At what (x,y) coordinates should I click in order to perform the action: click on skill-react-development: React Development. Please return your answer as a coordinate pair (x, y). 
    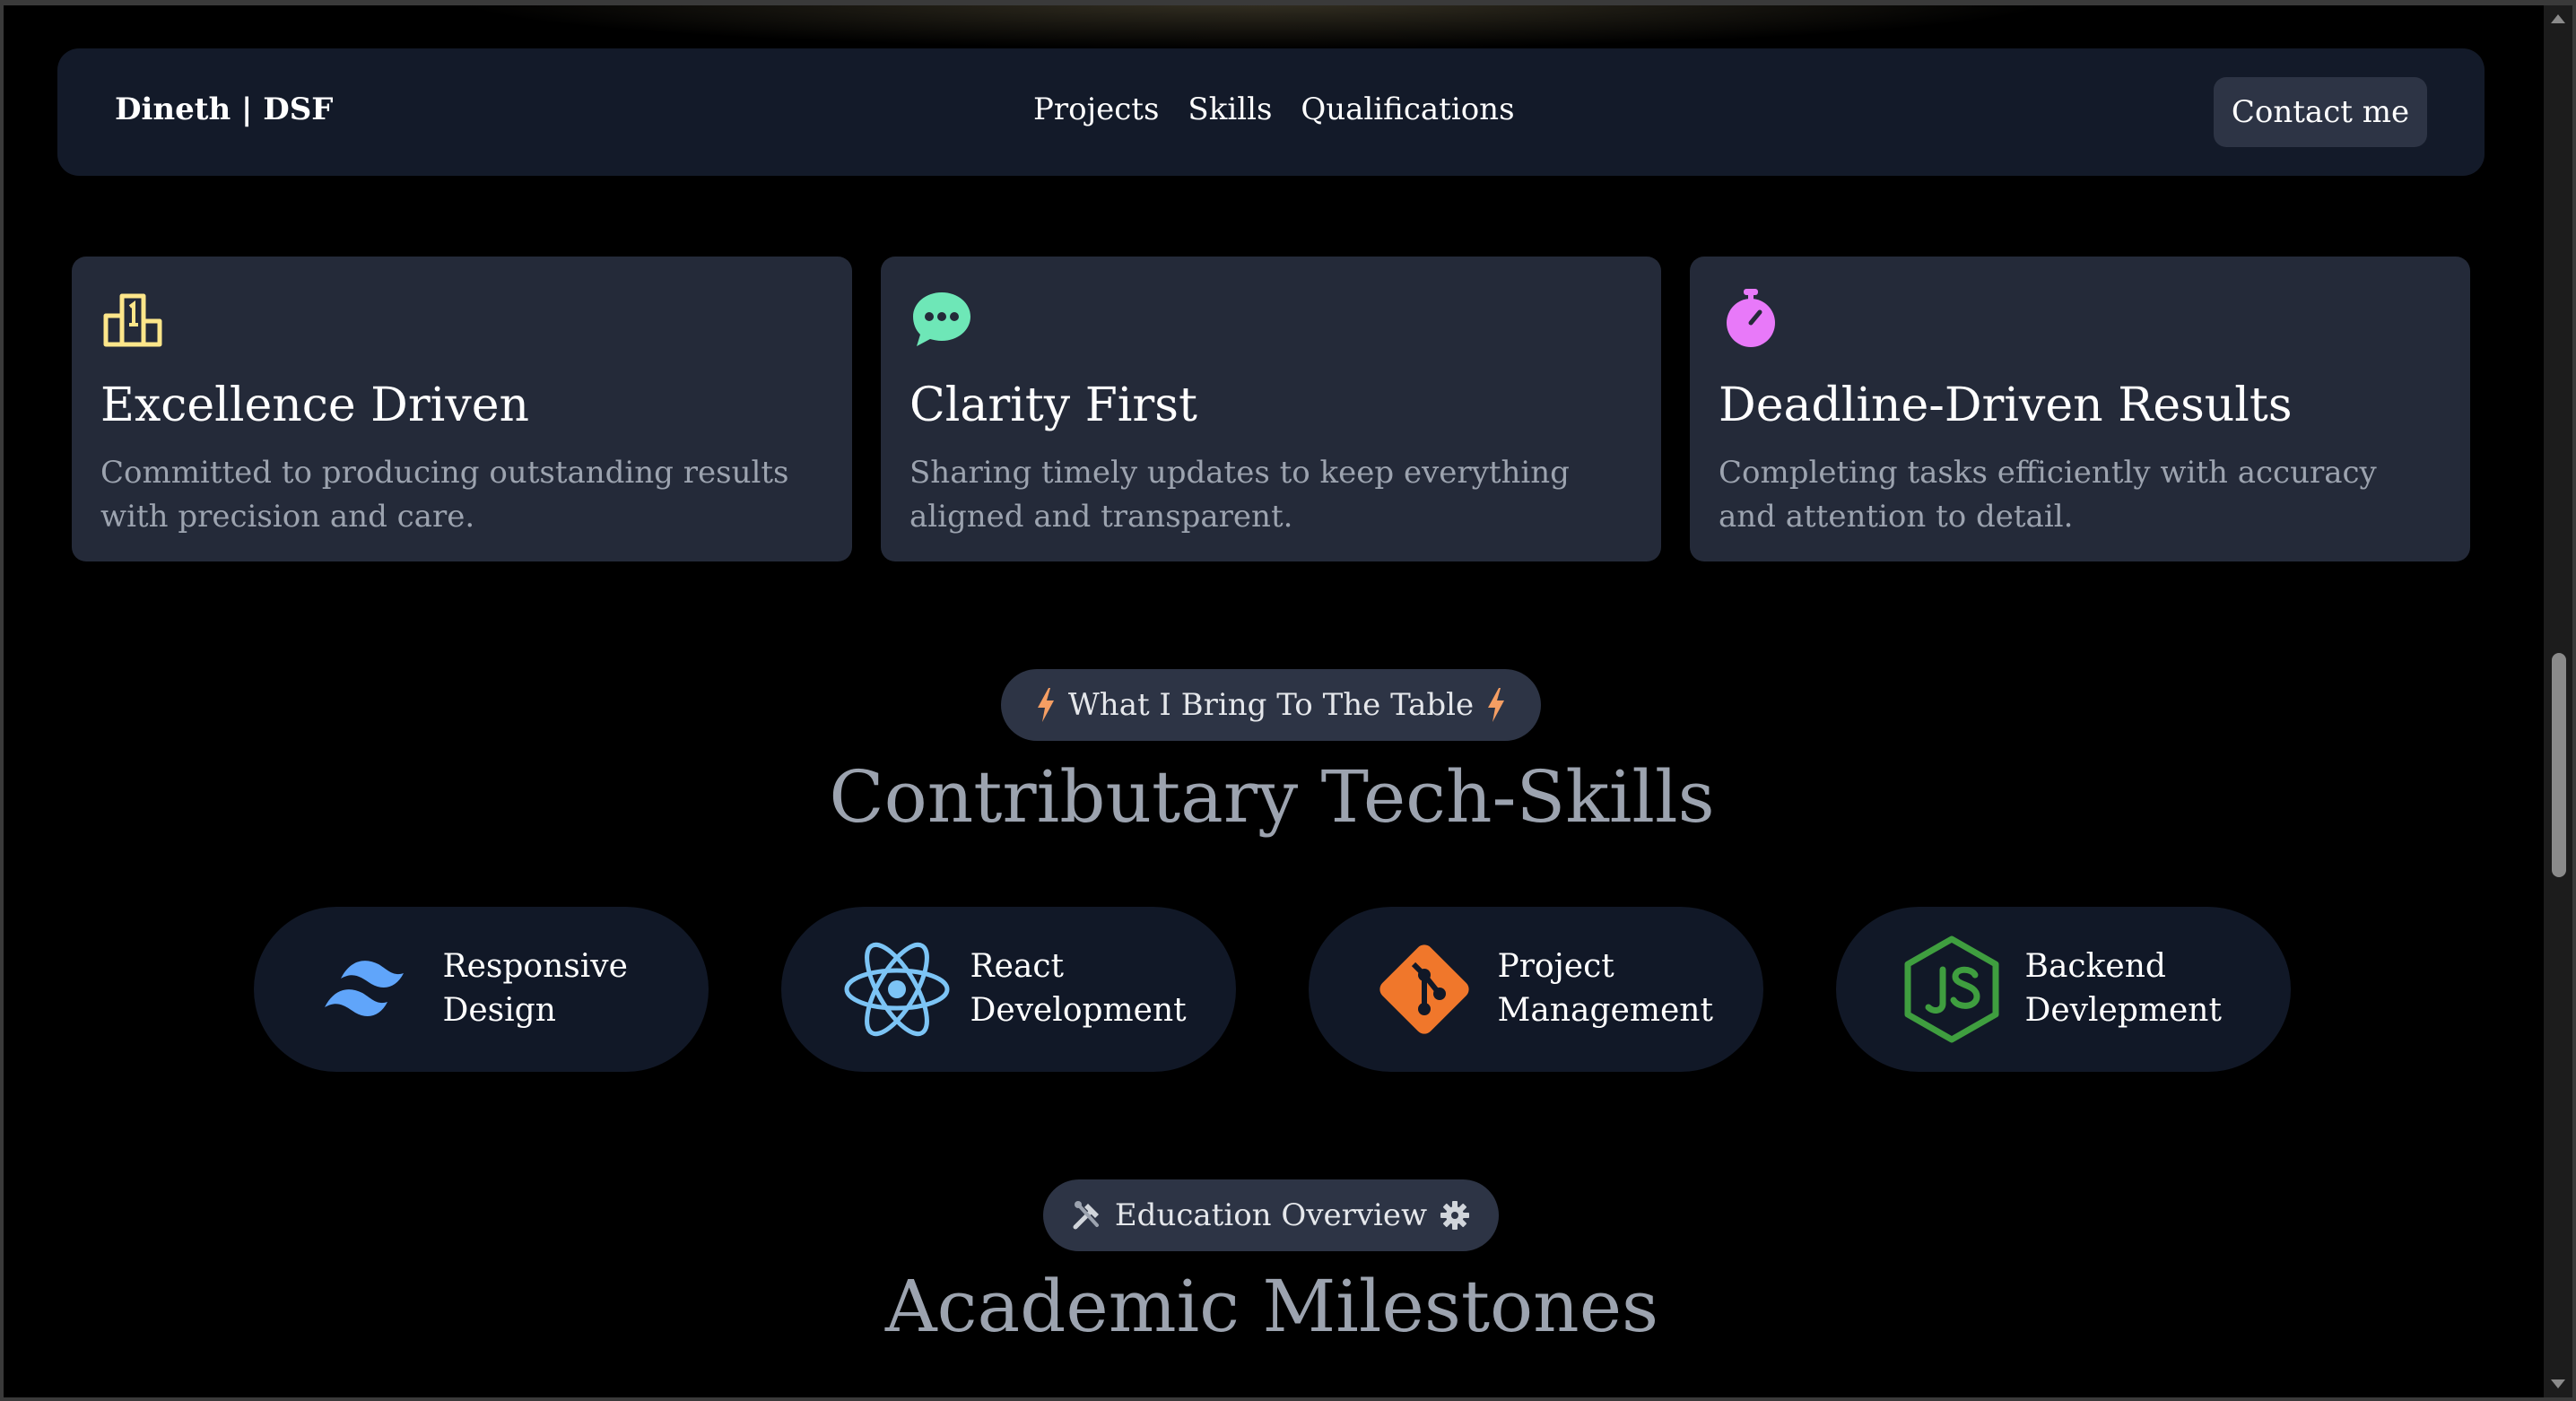
    Looking at the image, I should click on (1008, 989).